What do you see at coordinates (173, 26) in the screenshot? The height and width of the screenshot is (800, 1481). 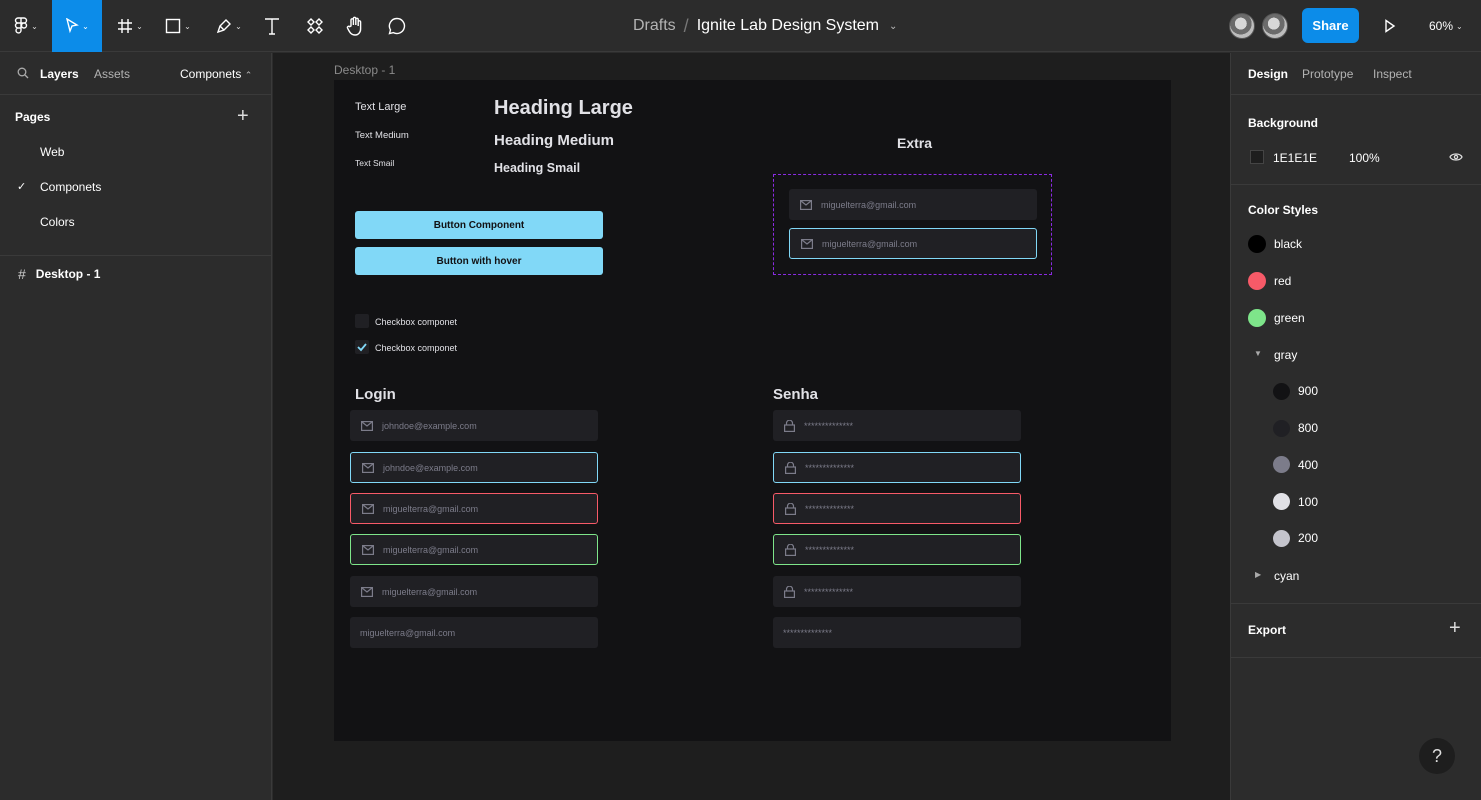 I see `rectangle-icon` at bounding box center [173, 26].